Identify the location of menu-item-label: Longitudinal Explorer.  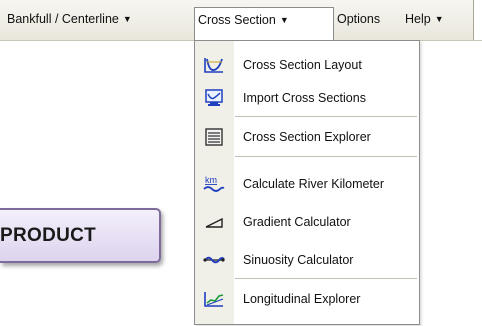
(302, 299).